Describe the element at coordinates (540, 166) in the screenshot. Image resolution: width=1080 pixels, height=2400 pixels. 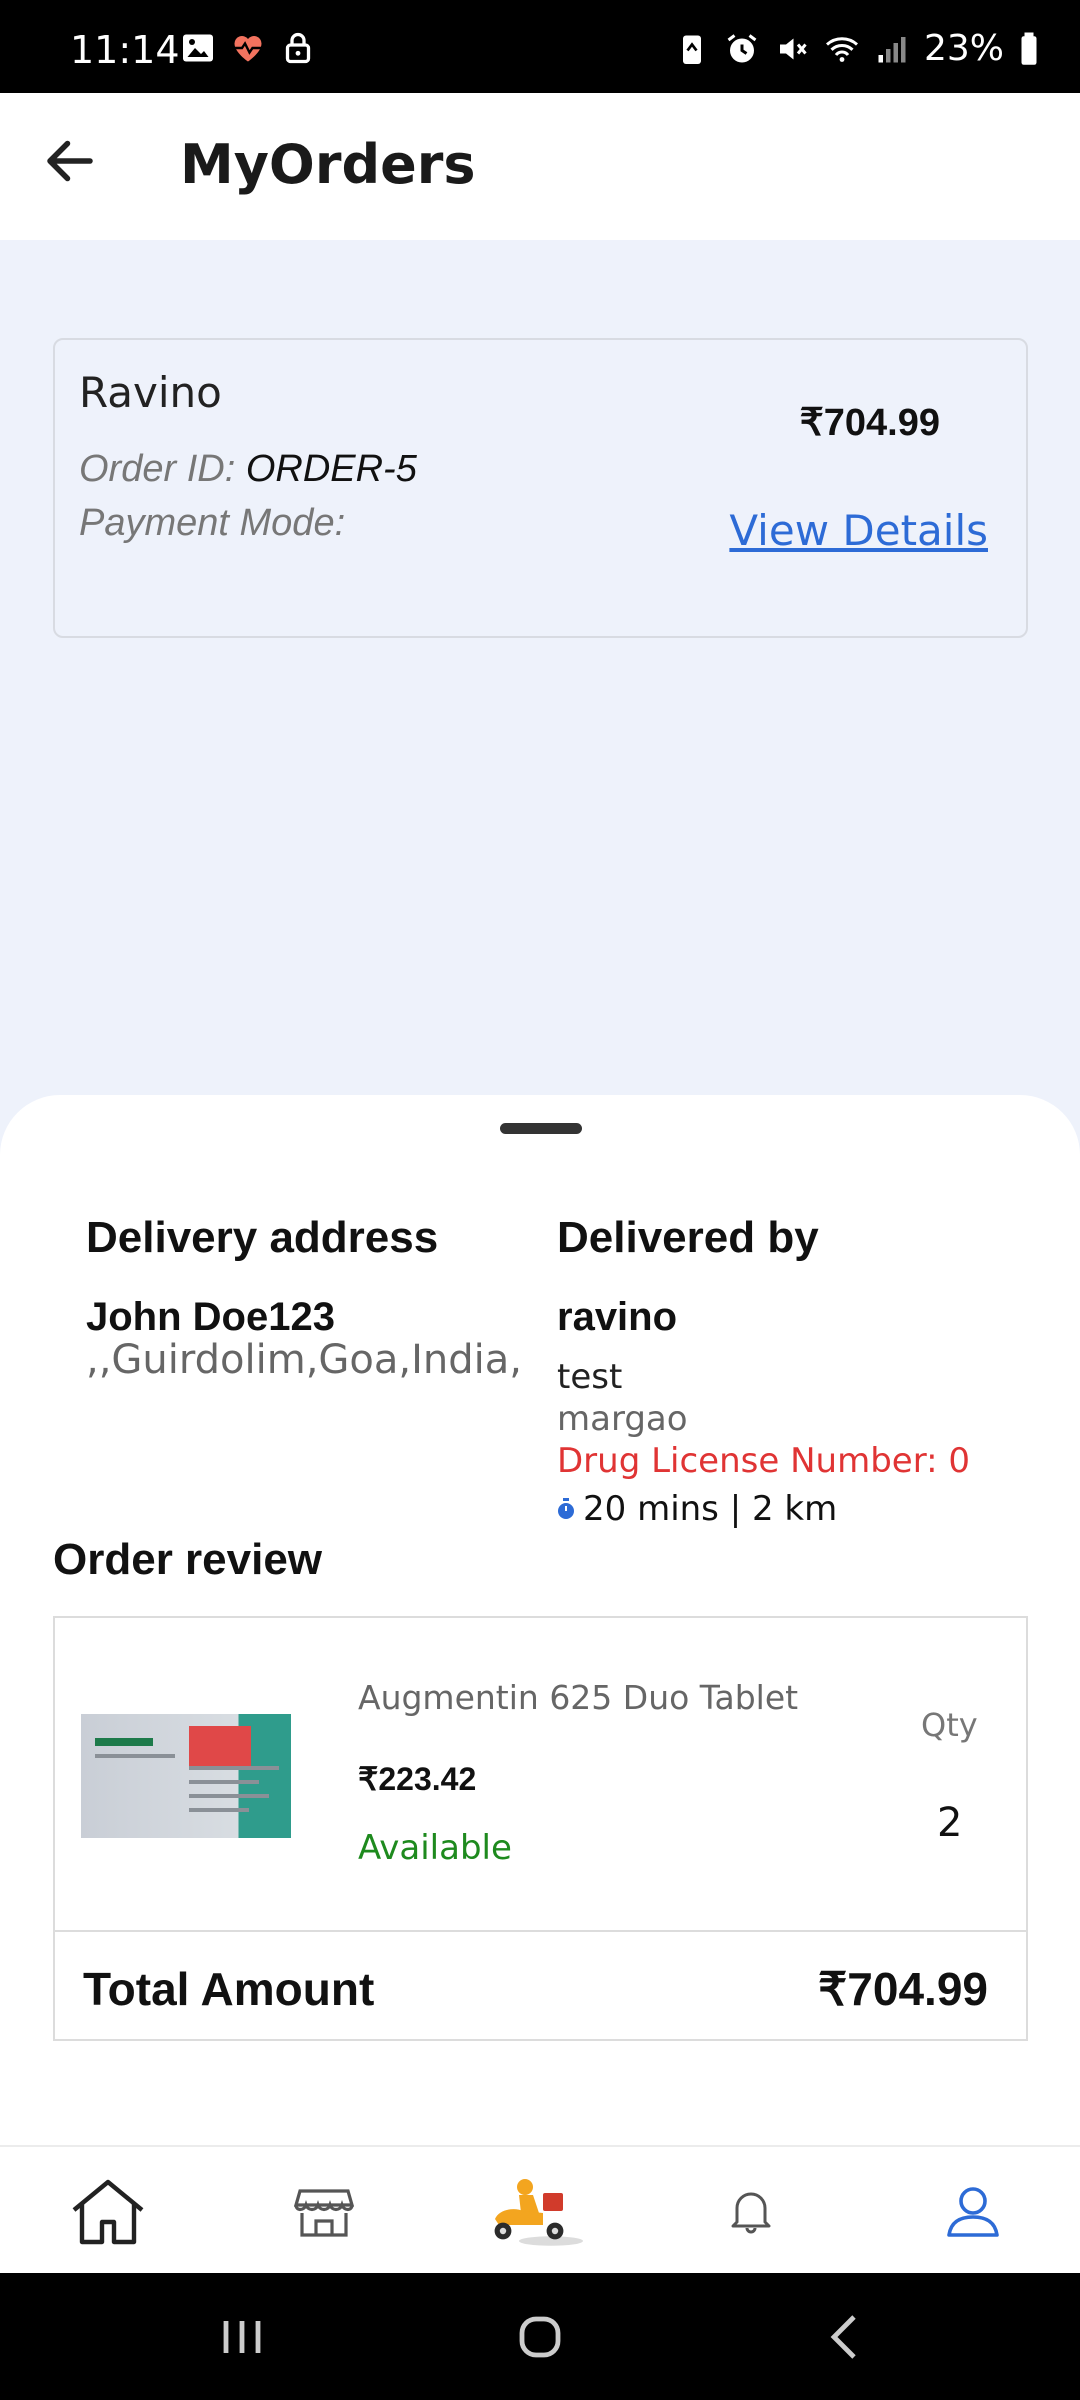
I see `app-bar: MyOrders` at that location.